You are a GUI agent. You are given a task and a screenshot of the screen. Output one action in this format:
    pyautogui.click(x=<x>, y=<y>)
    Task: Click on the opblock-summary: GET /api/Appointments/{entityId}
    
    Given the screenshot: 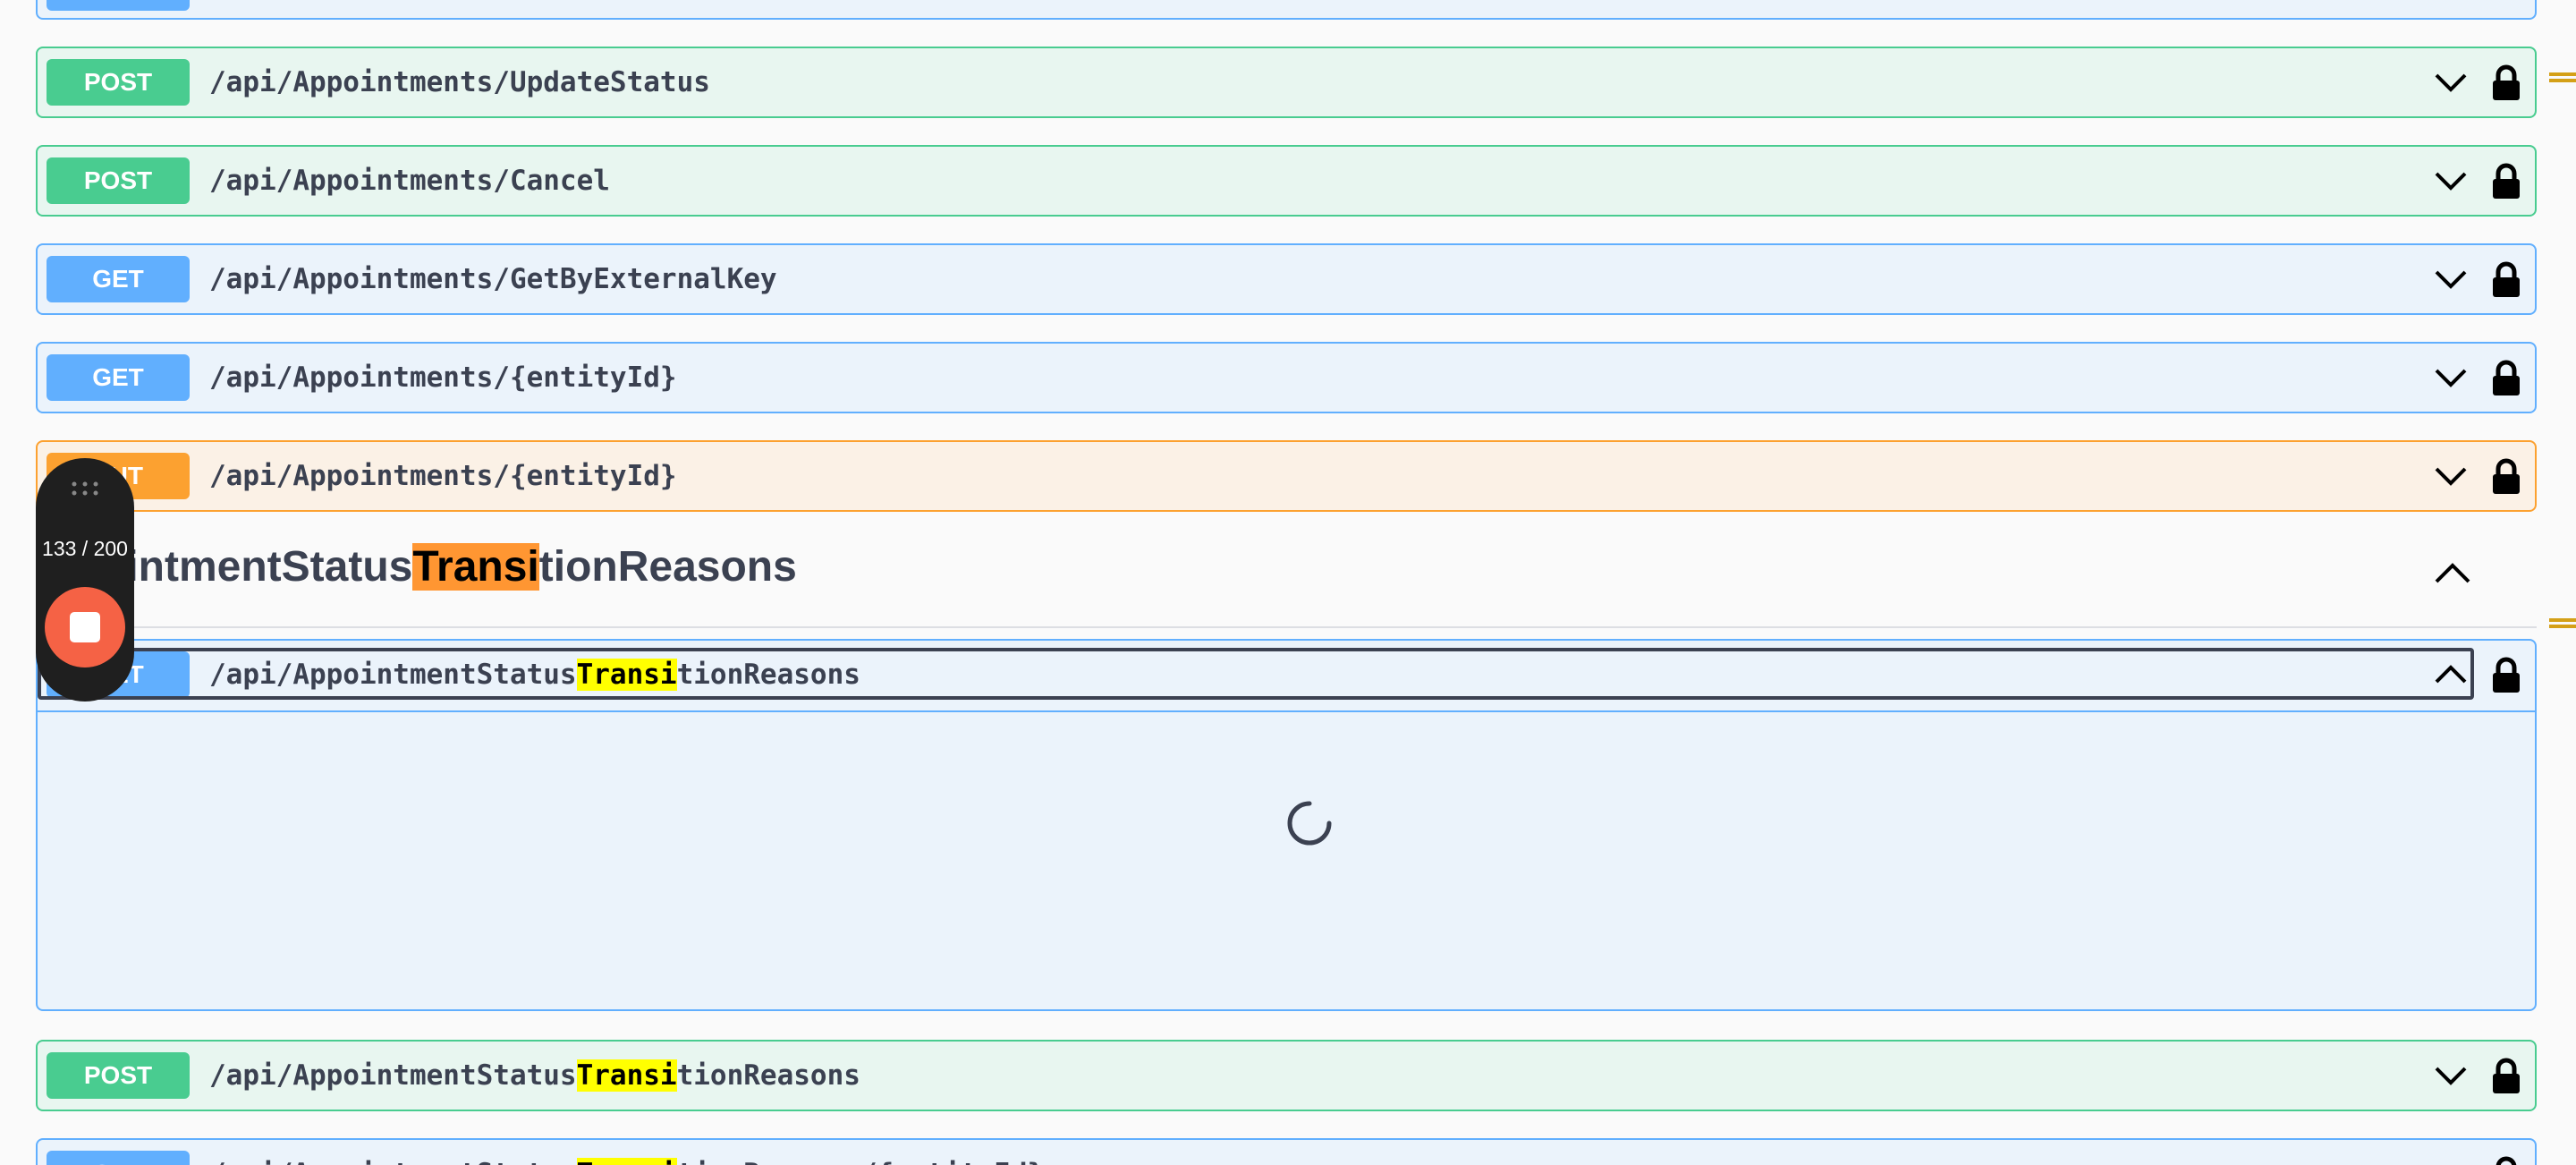 What is the action you would take?
    pyautogui.click(x=1286, y=378)
    